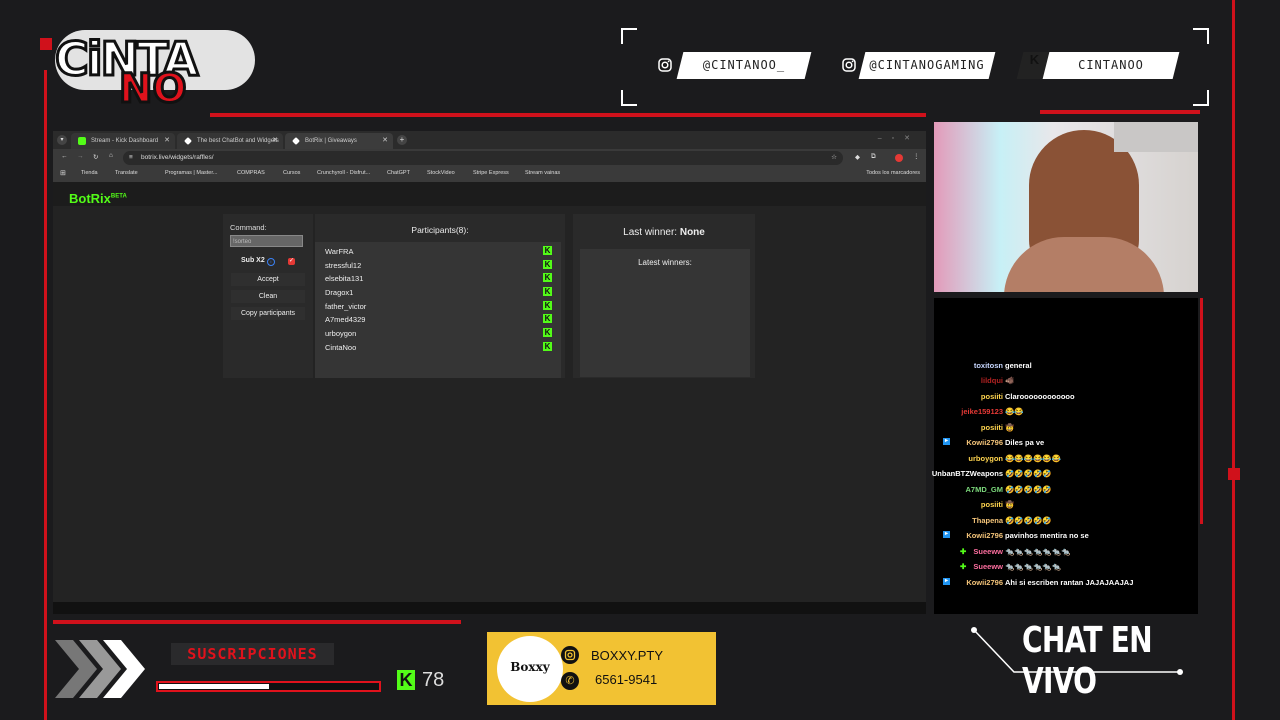  I want to click on chat-text: pavinhos mentira no se, so click(1047, 535).